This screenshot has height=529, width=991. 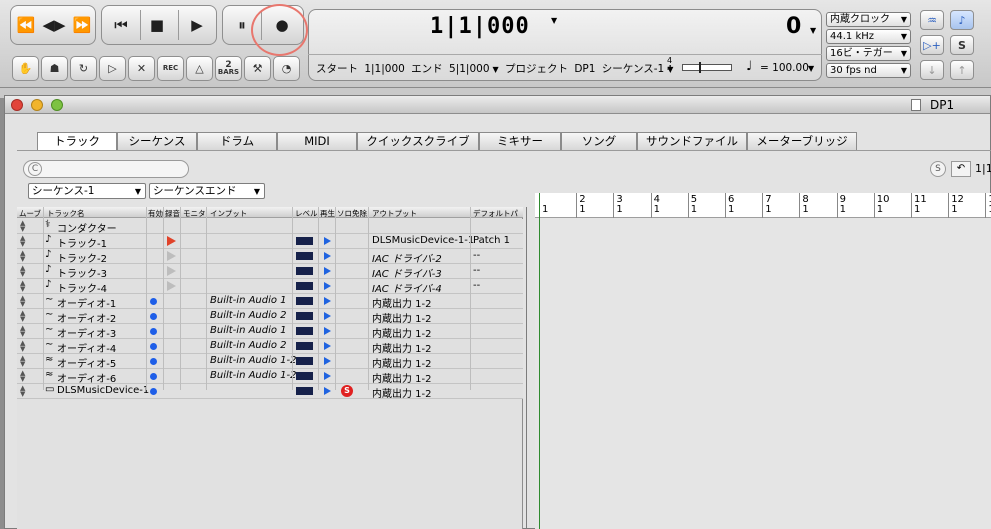 What do you see at coordinates (327, 213) in the screenshot?
I see `header-play: 再生` at bounding box center [327, 213].